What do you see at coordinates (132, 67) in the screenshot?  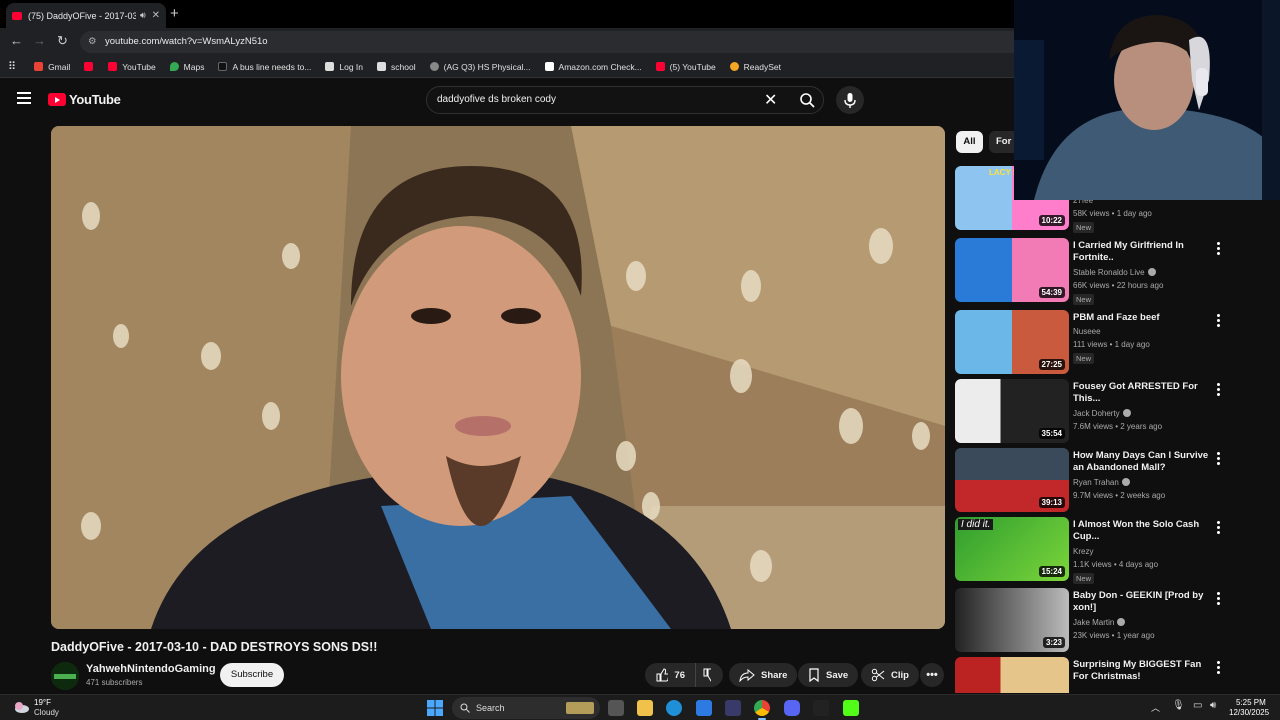 I see `bookmark-youtube: YouTube` at bounding box center [132, 67].